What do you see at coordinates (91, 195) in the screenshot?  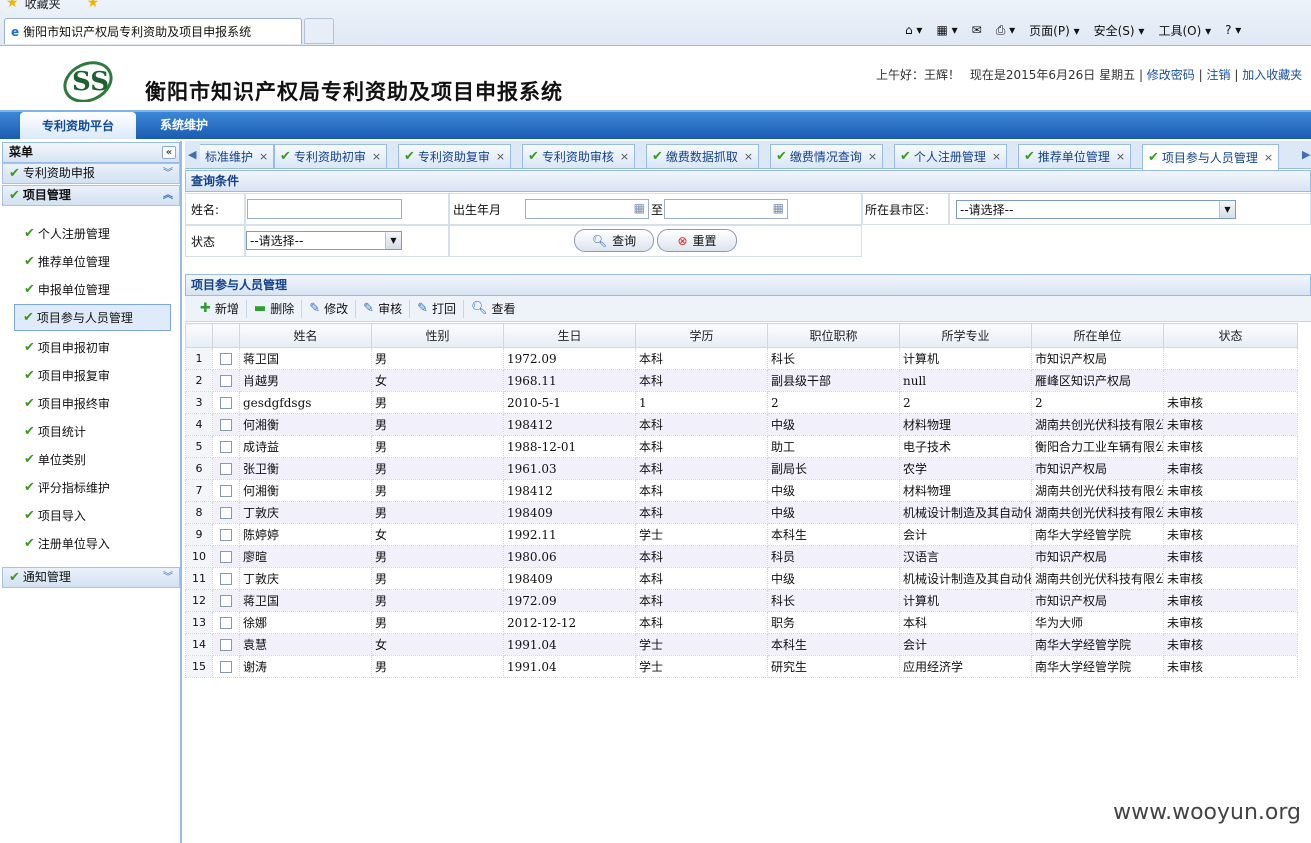 I see `sidebar-group-project: ✔ 项目管理 ︽` at bounding box center [91, 195].